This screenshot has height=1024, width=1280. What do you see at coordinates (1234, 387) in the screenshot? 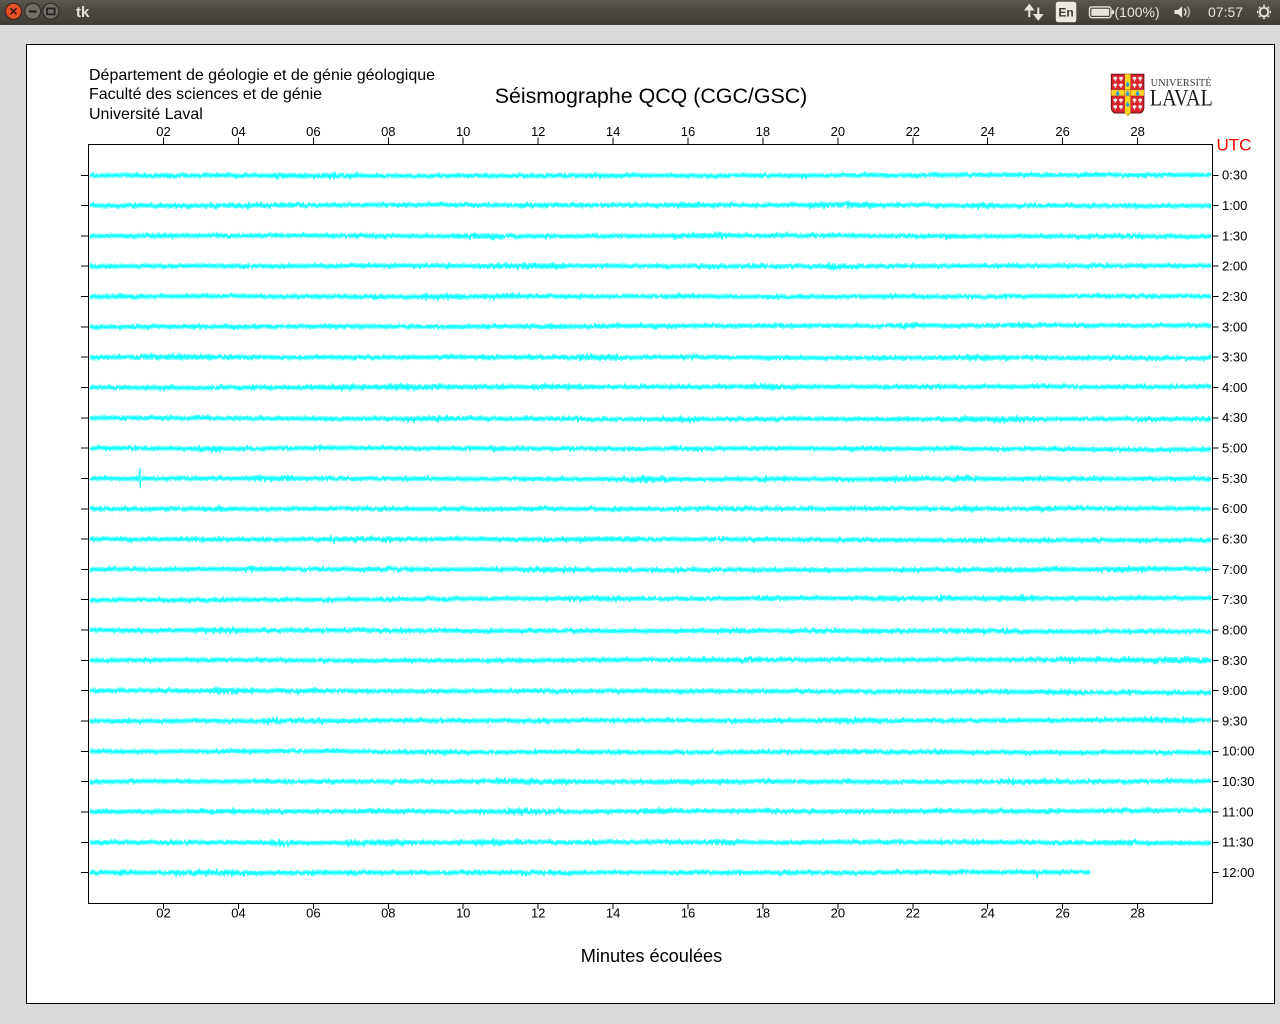
I see `svg-text: 4:00` at bounding box center [1234, 387].